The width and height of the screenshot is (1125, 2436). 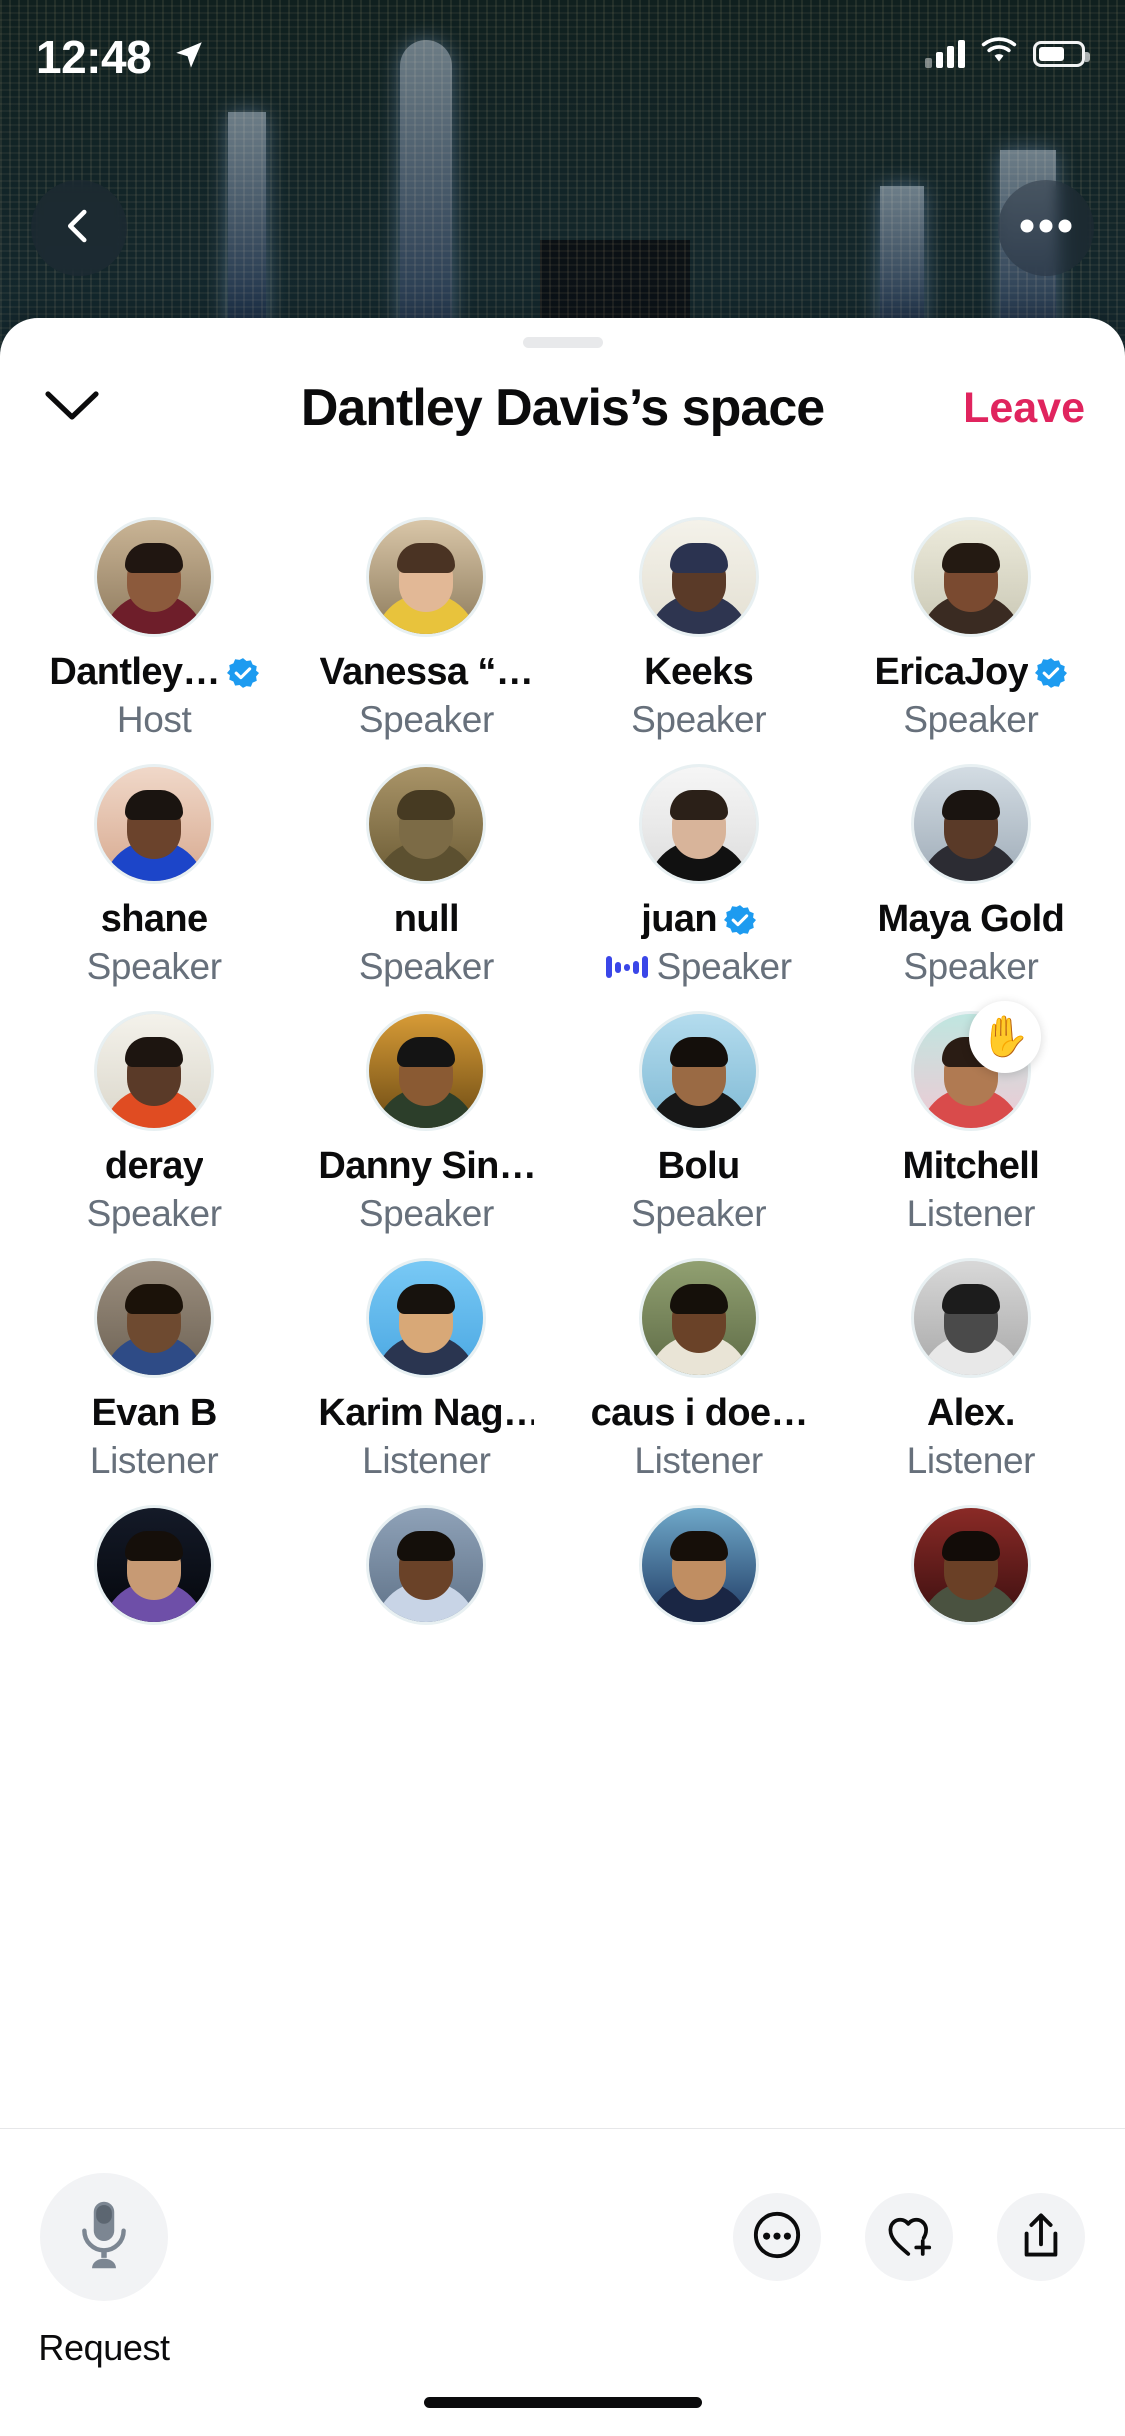 I want to click on participant-tile: Evan B Listener, so click(x=154, y=1371).